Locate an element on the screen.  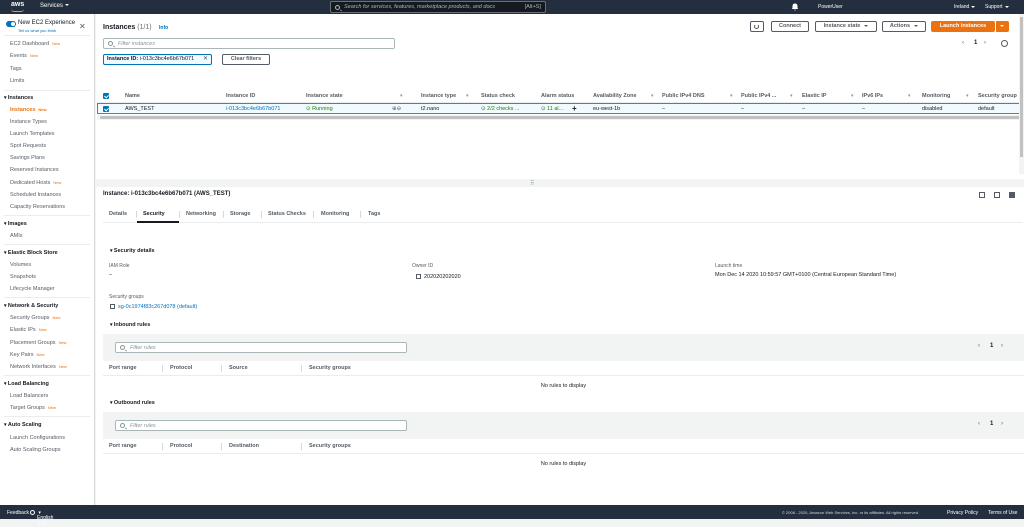
drag-handle-icon: ⠿ is located at coordinates (532, 183).